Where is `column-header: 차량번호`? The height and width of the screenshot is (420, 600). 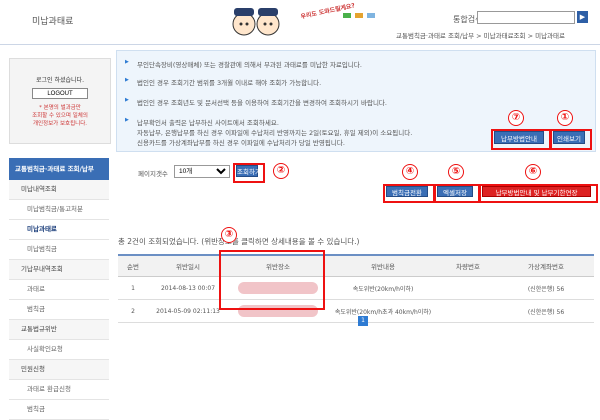
column-header: 차량번호 is located at coordinates (468, 266).